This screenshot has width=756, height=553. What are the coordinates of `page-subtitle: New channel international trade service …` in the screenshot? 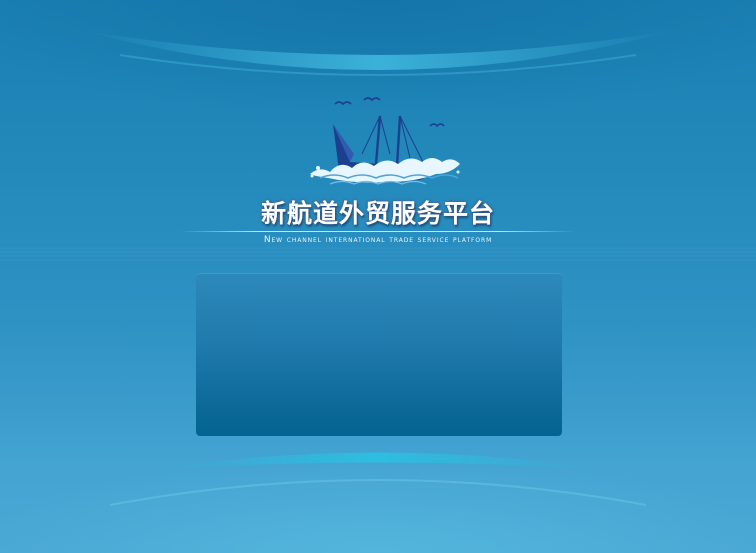 It's located at (378, 240).